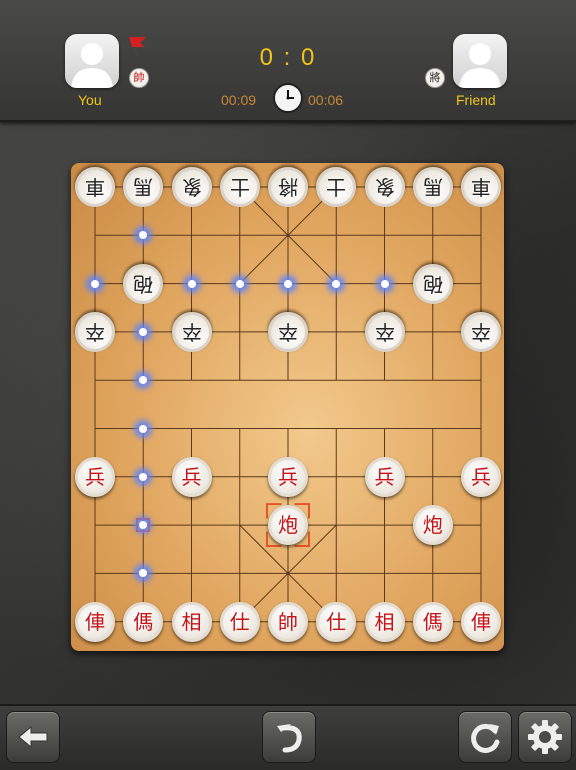  I want to click on back-arrow-icon, so click(33, 737).